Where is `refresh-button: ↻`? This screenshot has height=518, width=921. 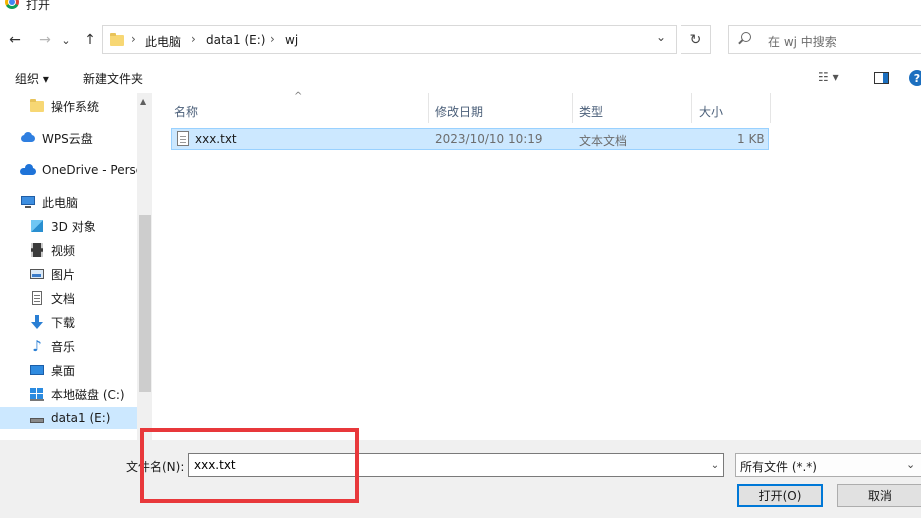 refresh-button: ↻ is located at coordinates (696, 39).